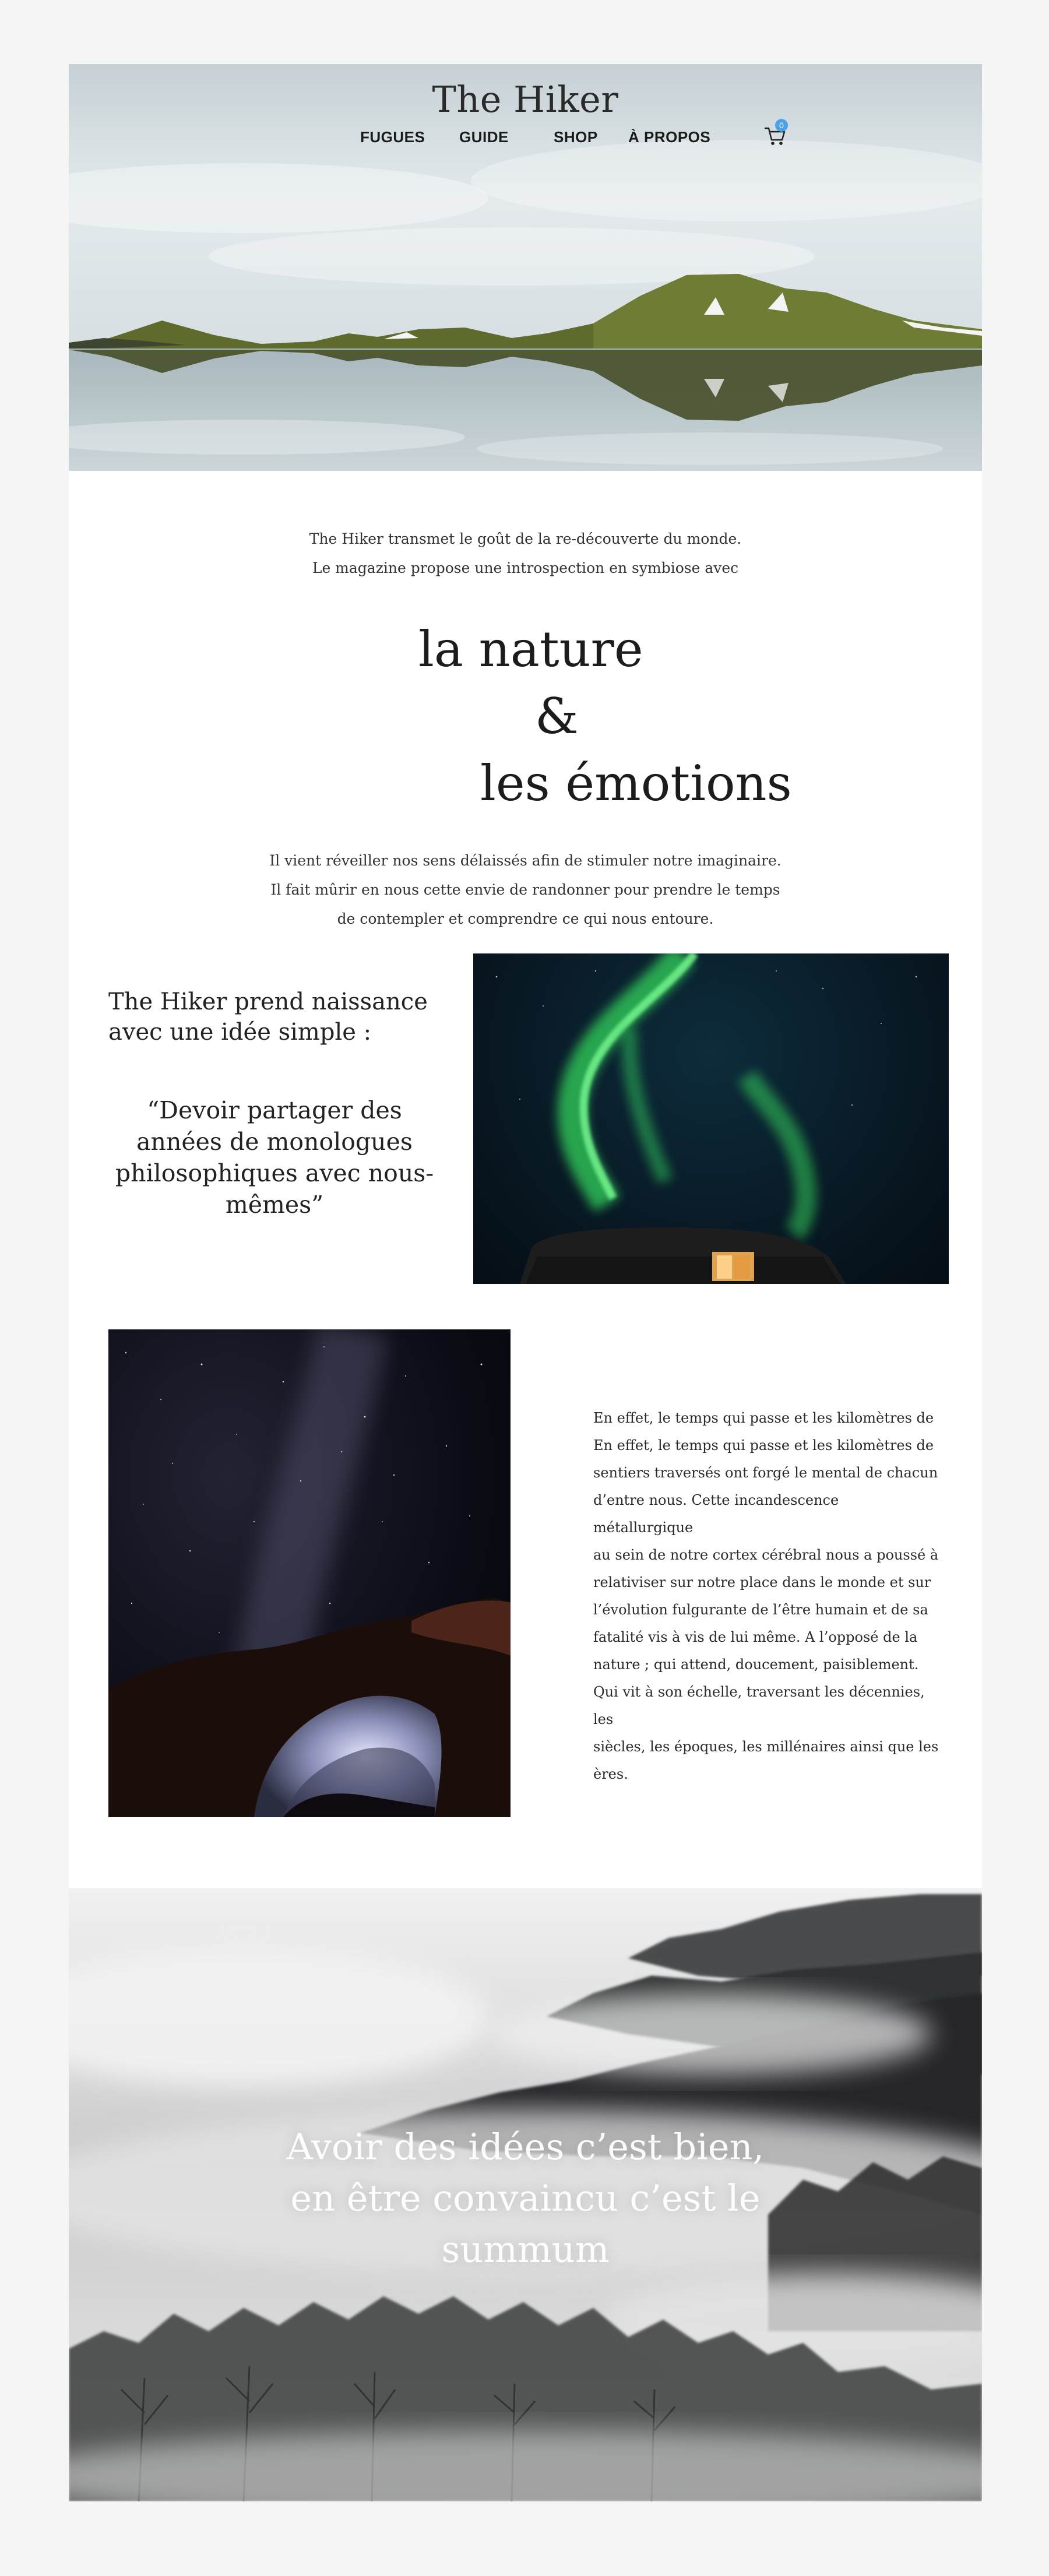 The height and width of the screenshot is (2576, 1049). Describe the element at coordinates (484, 137) in the screenshot. I see `nav-item-guide: GUIDE` at that location.